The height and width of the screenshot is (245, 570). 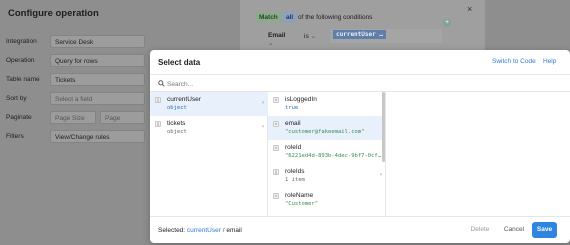 I want to click on filters-field: View/Change rules, so click(x=97, y=136).